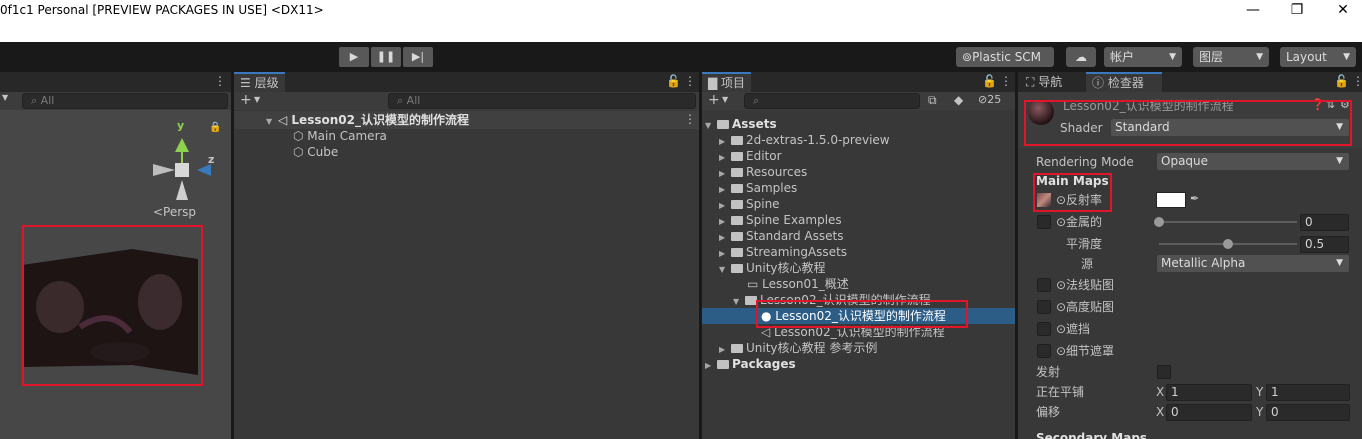  What do you see at coordinates (989, 99) in the screenshot?
I see `hidden-packages-toggle: ⊘25` at bounding box center [989, 99].